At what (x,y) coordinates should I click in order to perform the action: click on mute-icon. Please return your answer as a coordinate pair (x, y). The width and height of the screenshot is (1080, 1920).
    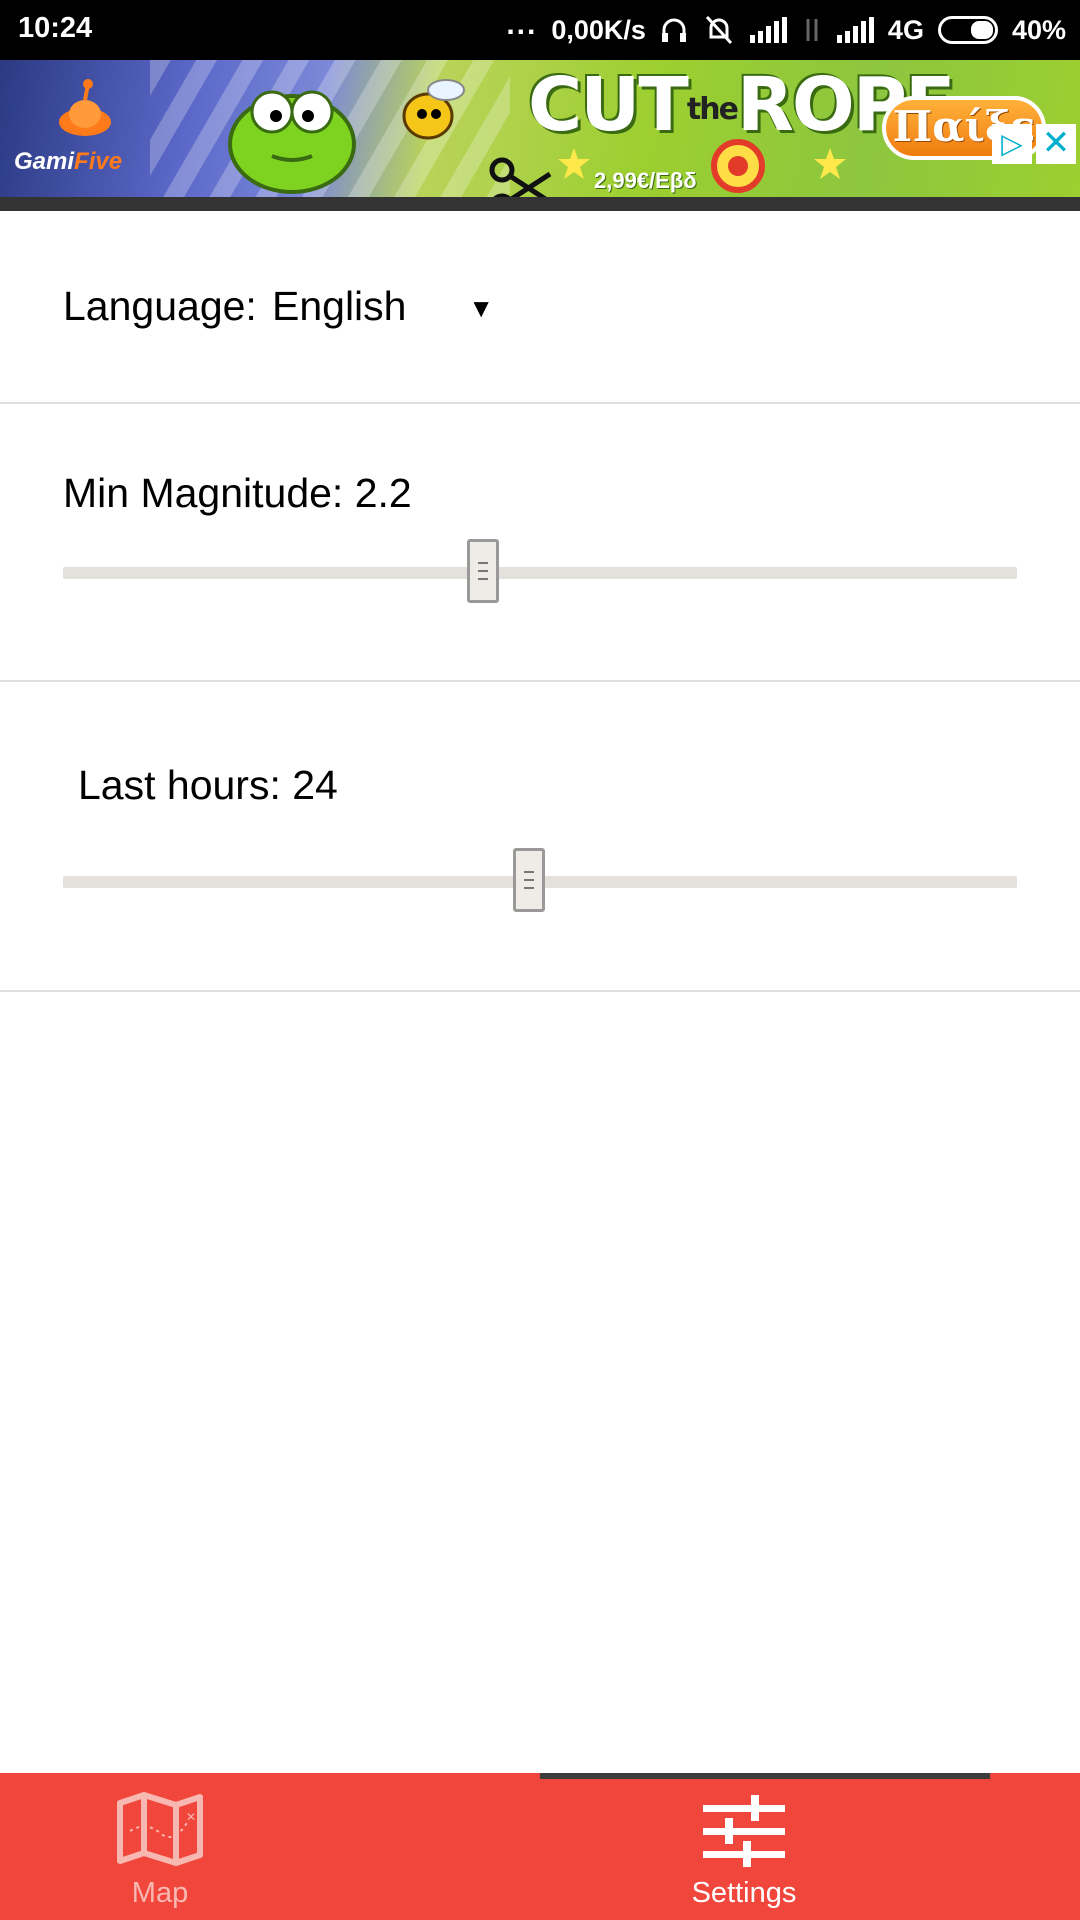
    Looking at the image, I should click on (719, 30).